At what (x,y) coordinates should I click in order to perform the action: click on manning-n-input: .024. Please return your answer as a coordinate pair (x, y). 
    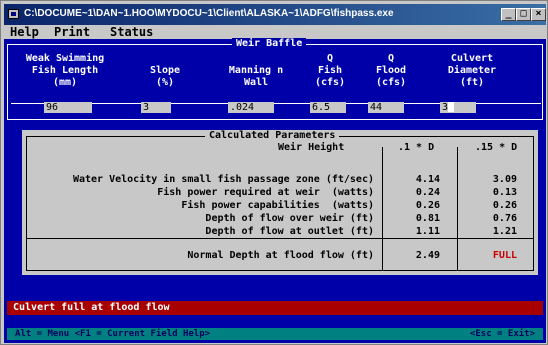
    Looking at the image, I should click on (251, 107).